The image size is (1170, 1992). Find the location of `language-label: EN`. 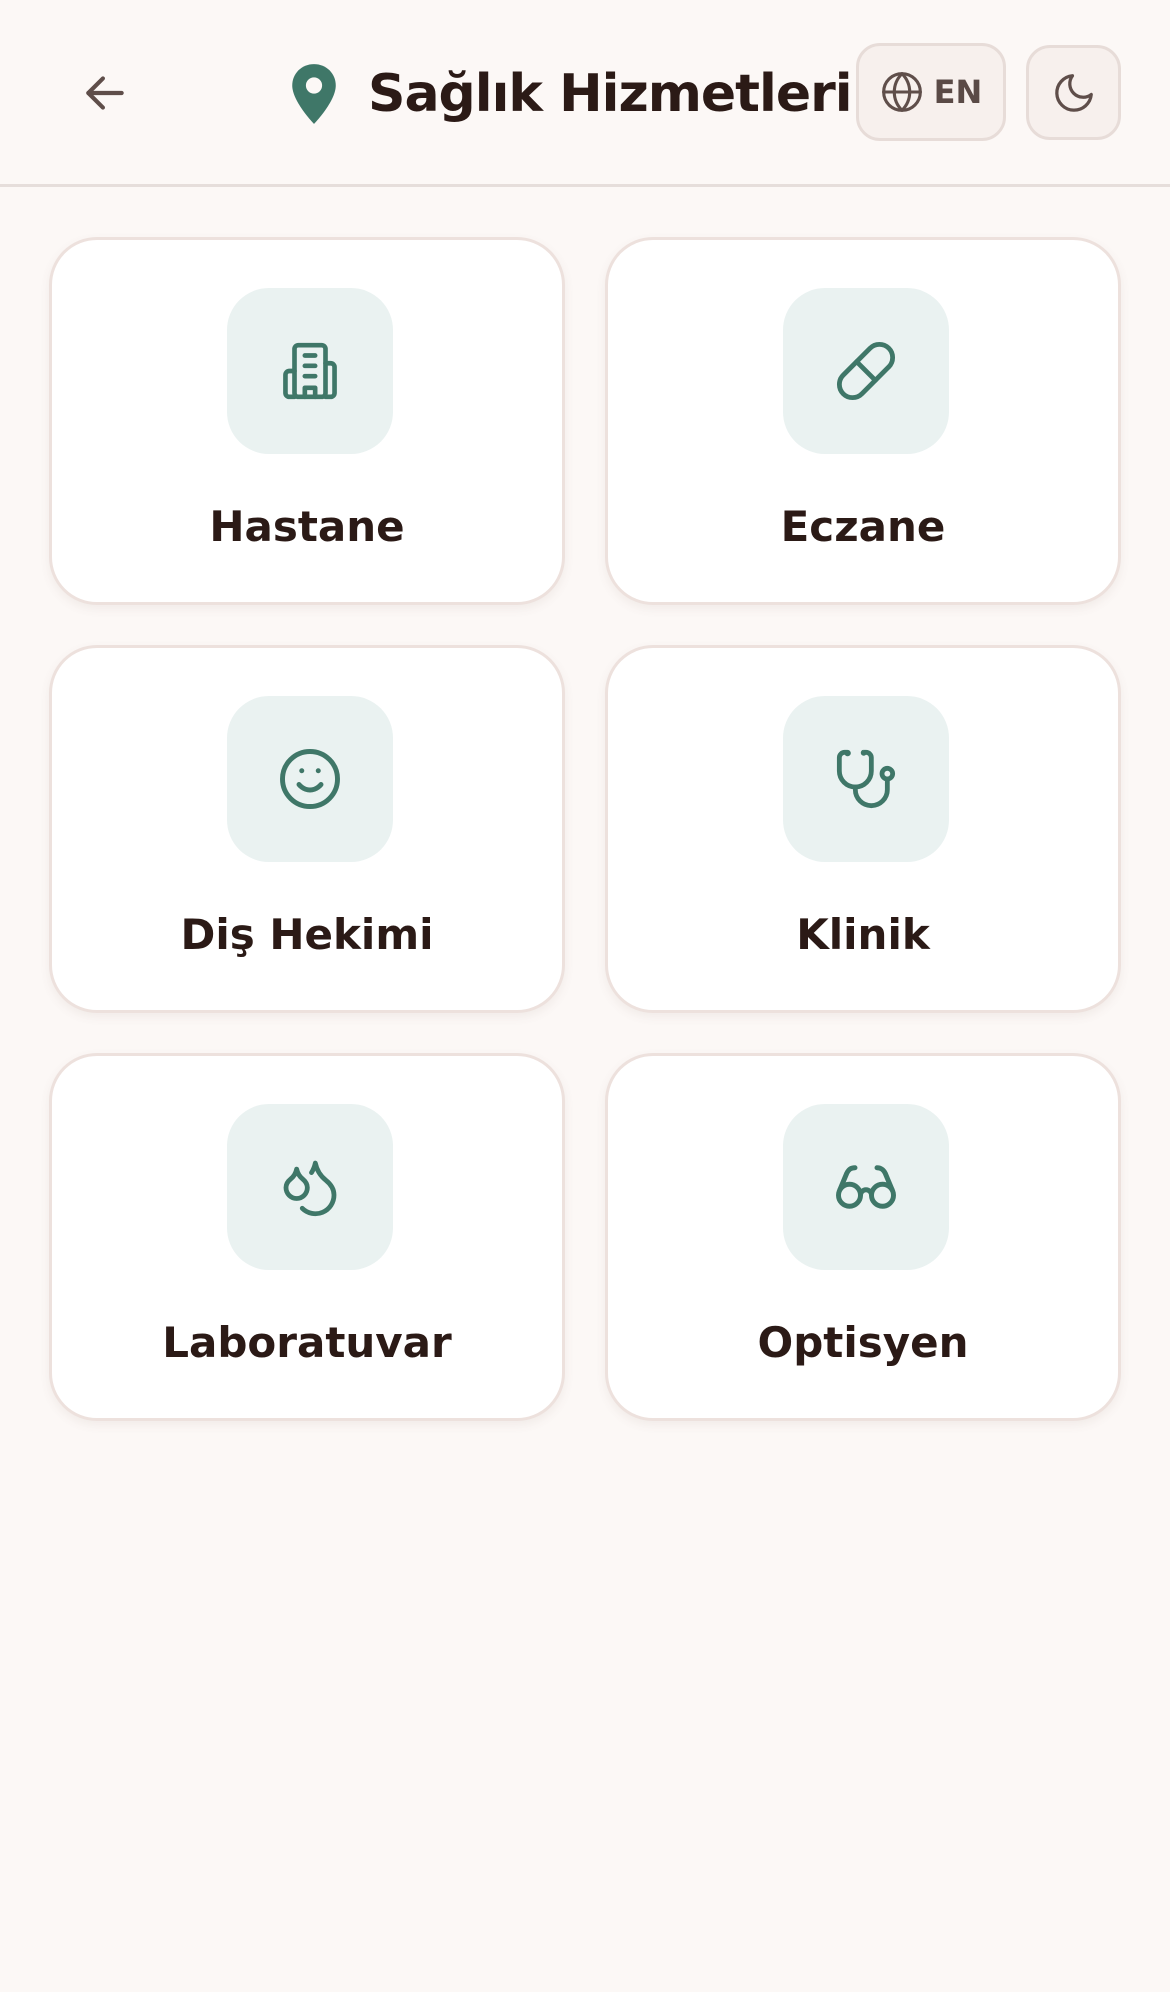

language-label: EN is located at coordinates (958, 92).